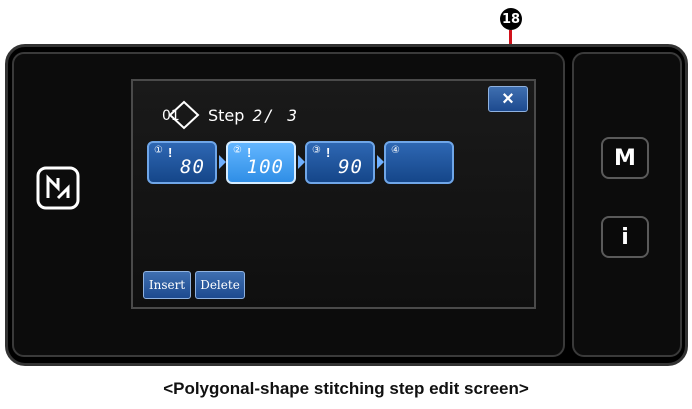 The width and height of the screenshot is (692, 409). Describe the element at coordinates (226, 115) in the screenshot. I see `step-label: Step` at that location.